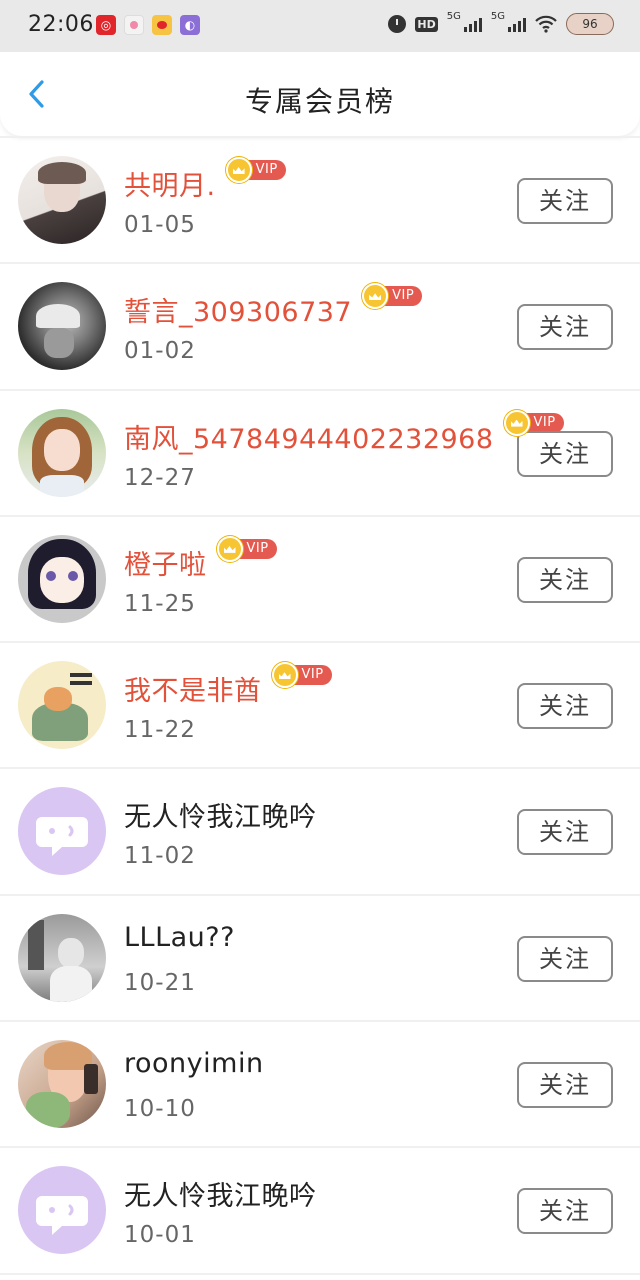  I want to click on member-date: 11-25, so click(160, 603).